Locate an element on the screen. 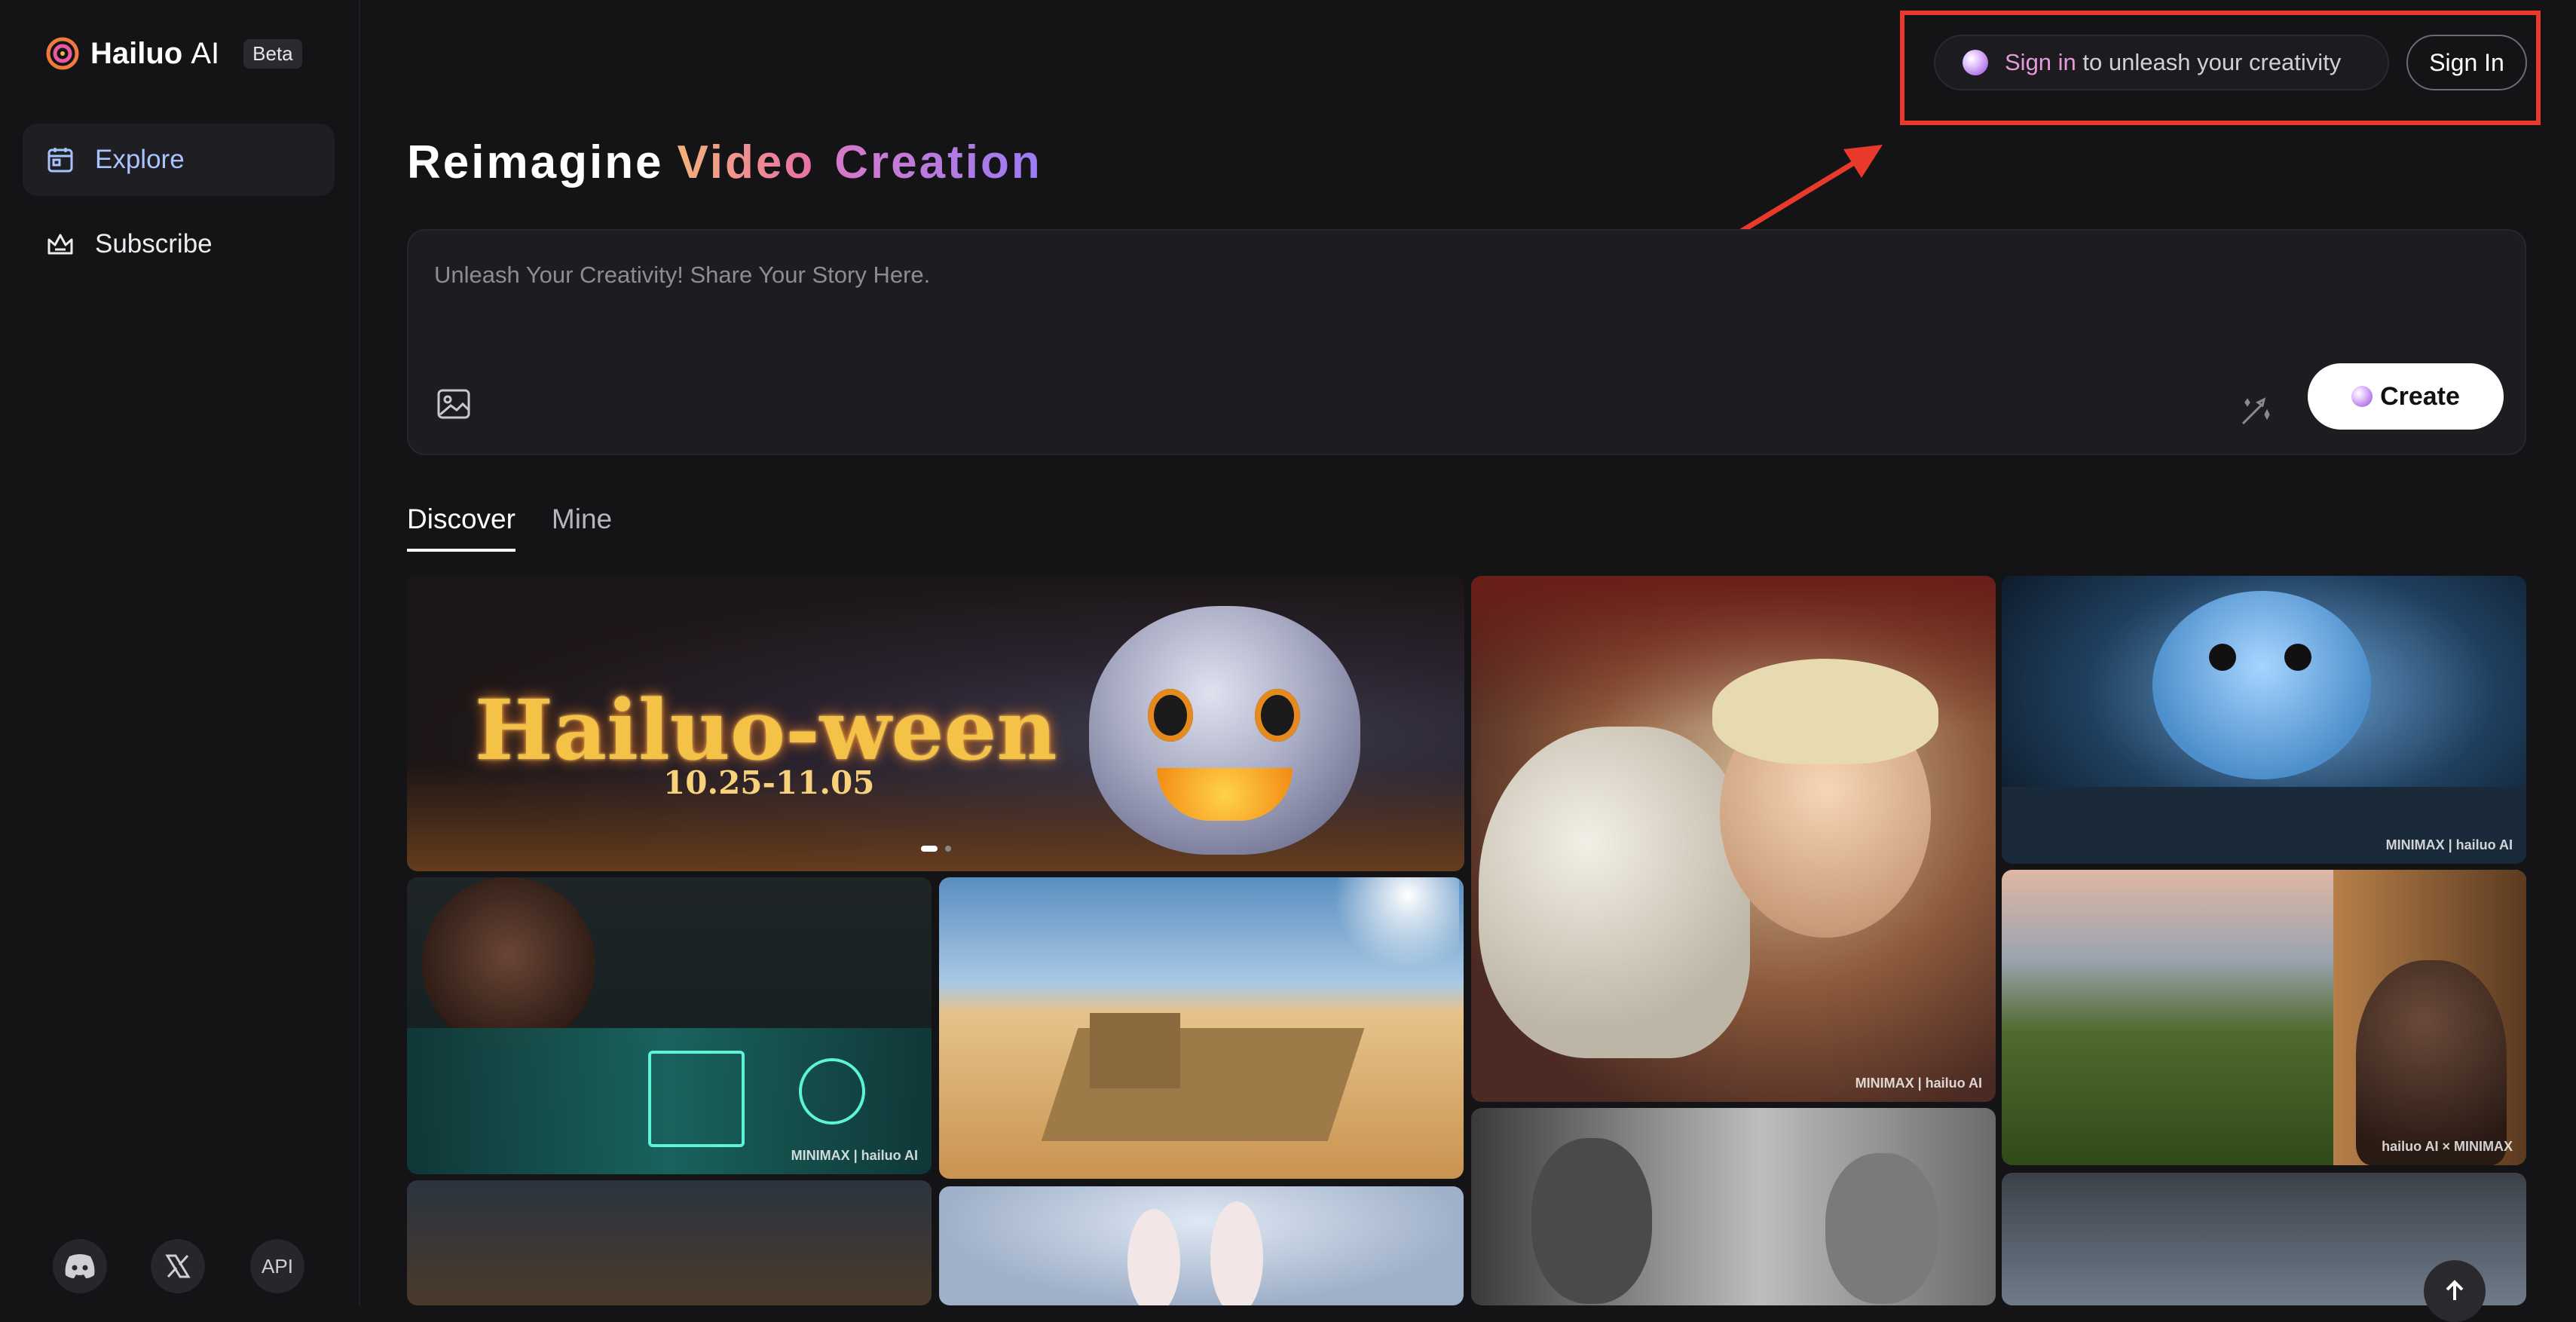  api-button: API is located at coordinates (277, 1266).